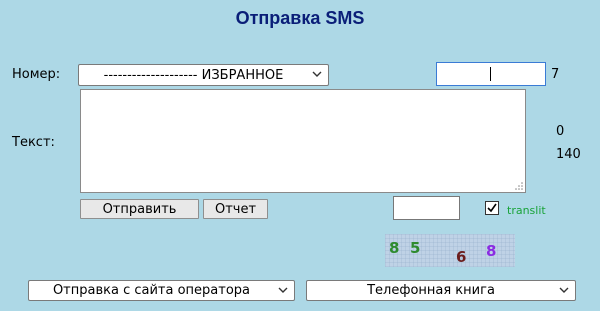  What do you see at coordinates (568, 154) in the screenshot?
I see `chars-remaining: 140` at bounding box center [568, 154].